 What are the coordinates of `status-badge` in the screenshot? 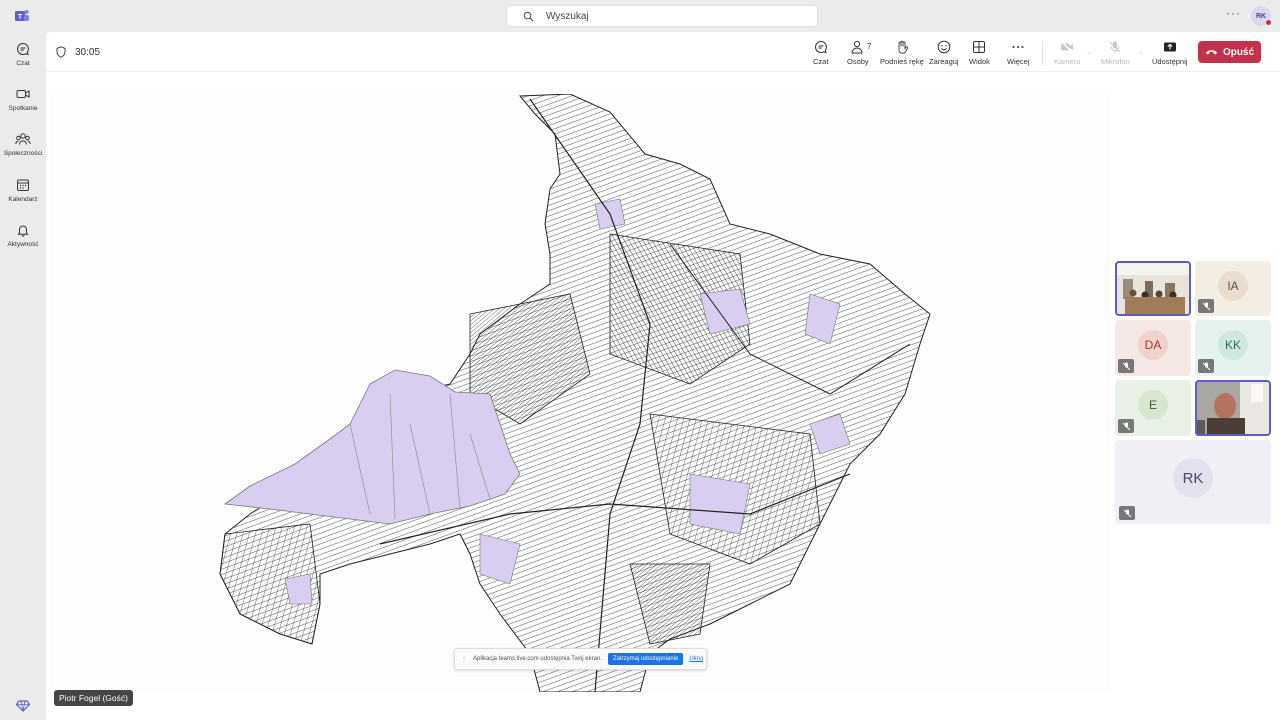 It's located at (1268, 22).